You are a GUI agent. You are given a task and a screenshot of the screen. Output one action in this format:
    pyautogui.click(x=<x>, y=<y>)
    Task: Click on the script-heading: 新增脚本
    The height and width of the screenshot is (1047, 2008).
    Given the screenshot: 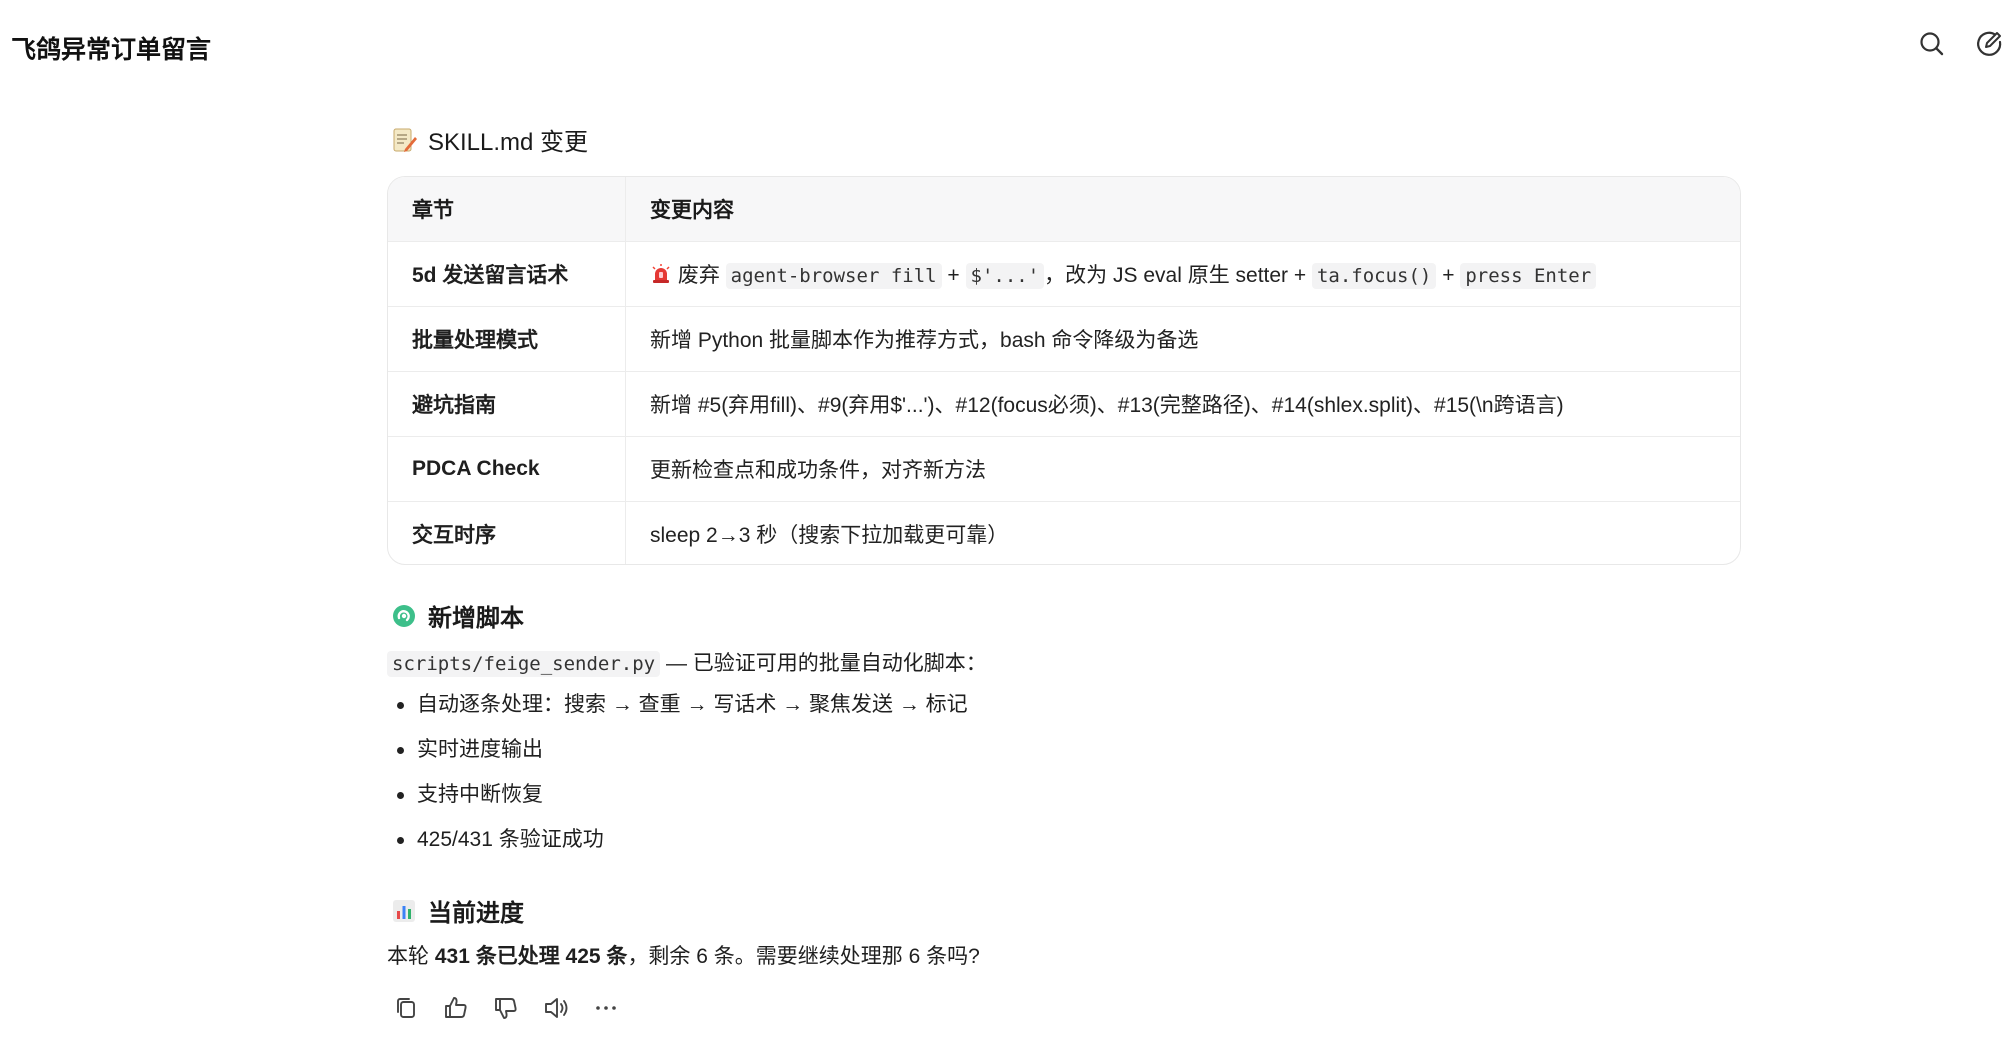 What is the action you would take?
    pyautogui.click(x=457, y=615)
    